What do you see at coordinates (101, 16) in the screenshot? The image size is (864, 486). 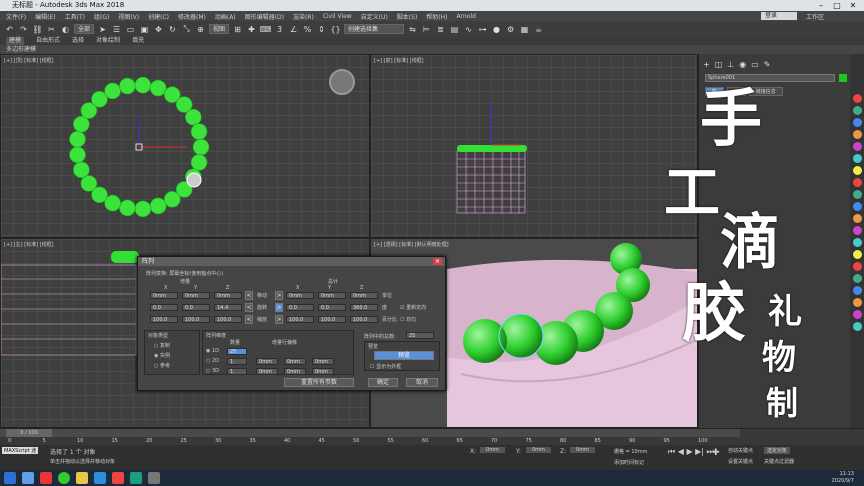 I see `menu-group: 组(G)` at bounding box center [101, 16].